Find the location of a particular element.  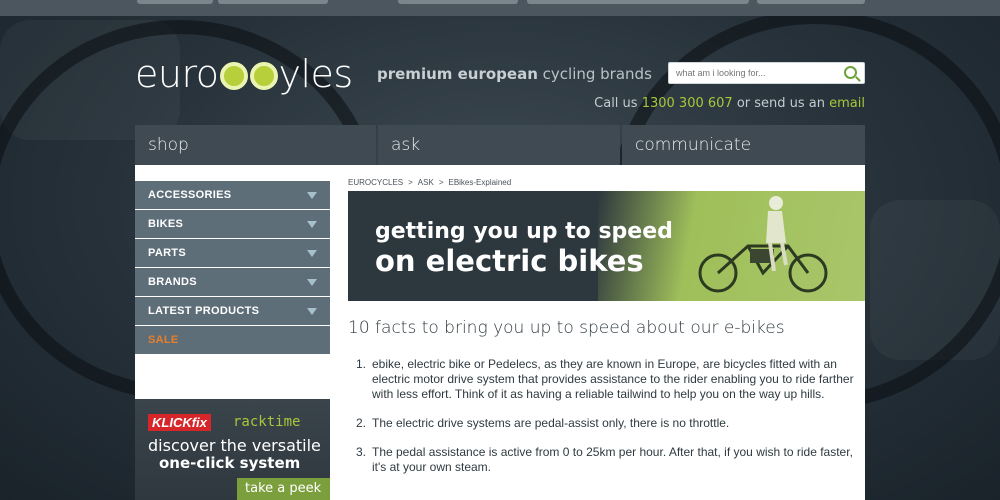

breadcrumb: EUROCYCLES > ASK > EBikes-Explained is located at coordinates (432, 182).